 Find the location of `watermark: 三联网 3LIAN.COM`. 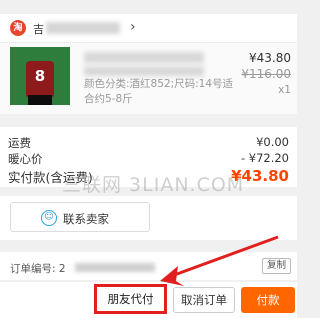

watermark: 三联网 3LIAN.COM is located at coordinates (153, 185).